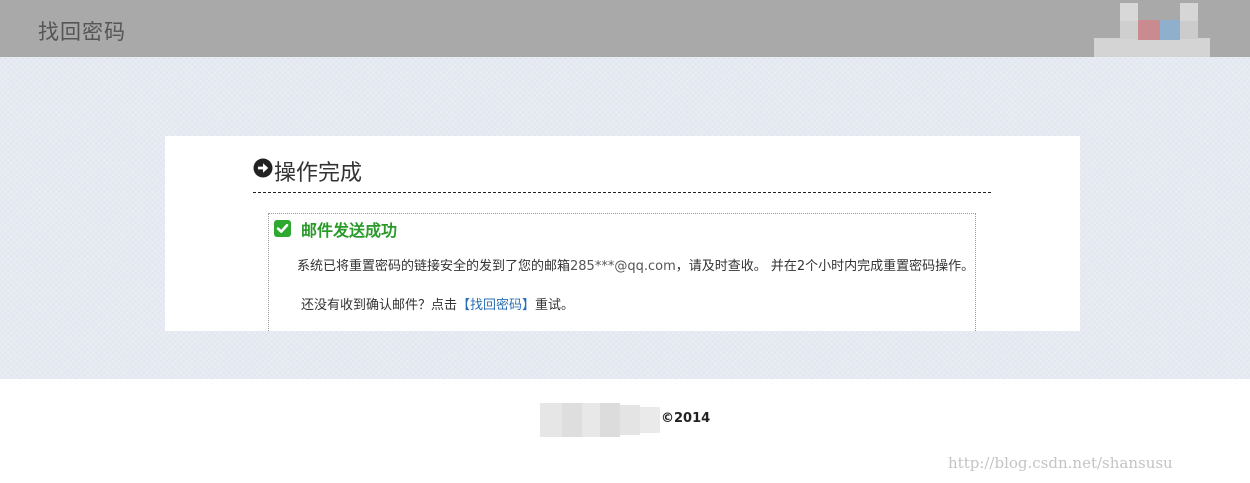  I want to click on panel-heading: 操作完成, so click(622, 173).